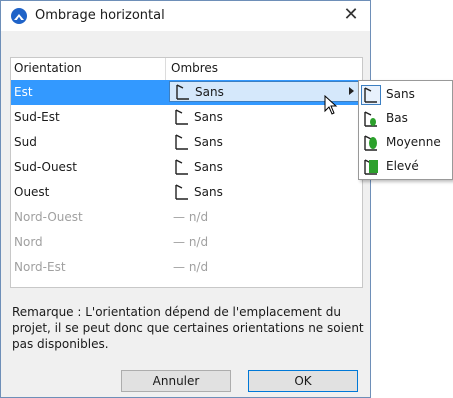 This screenshot has height=398, width=453. I want to click on orientation-cell: Sud, so click(25, 142).